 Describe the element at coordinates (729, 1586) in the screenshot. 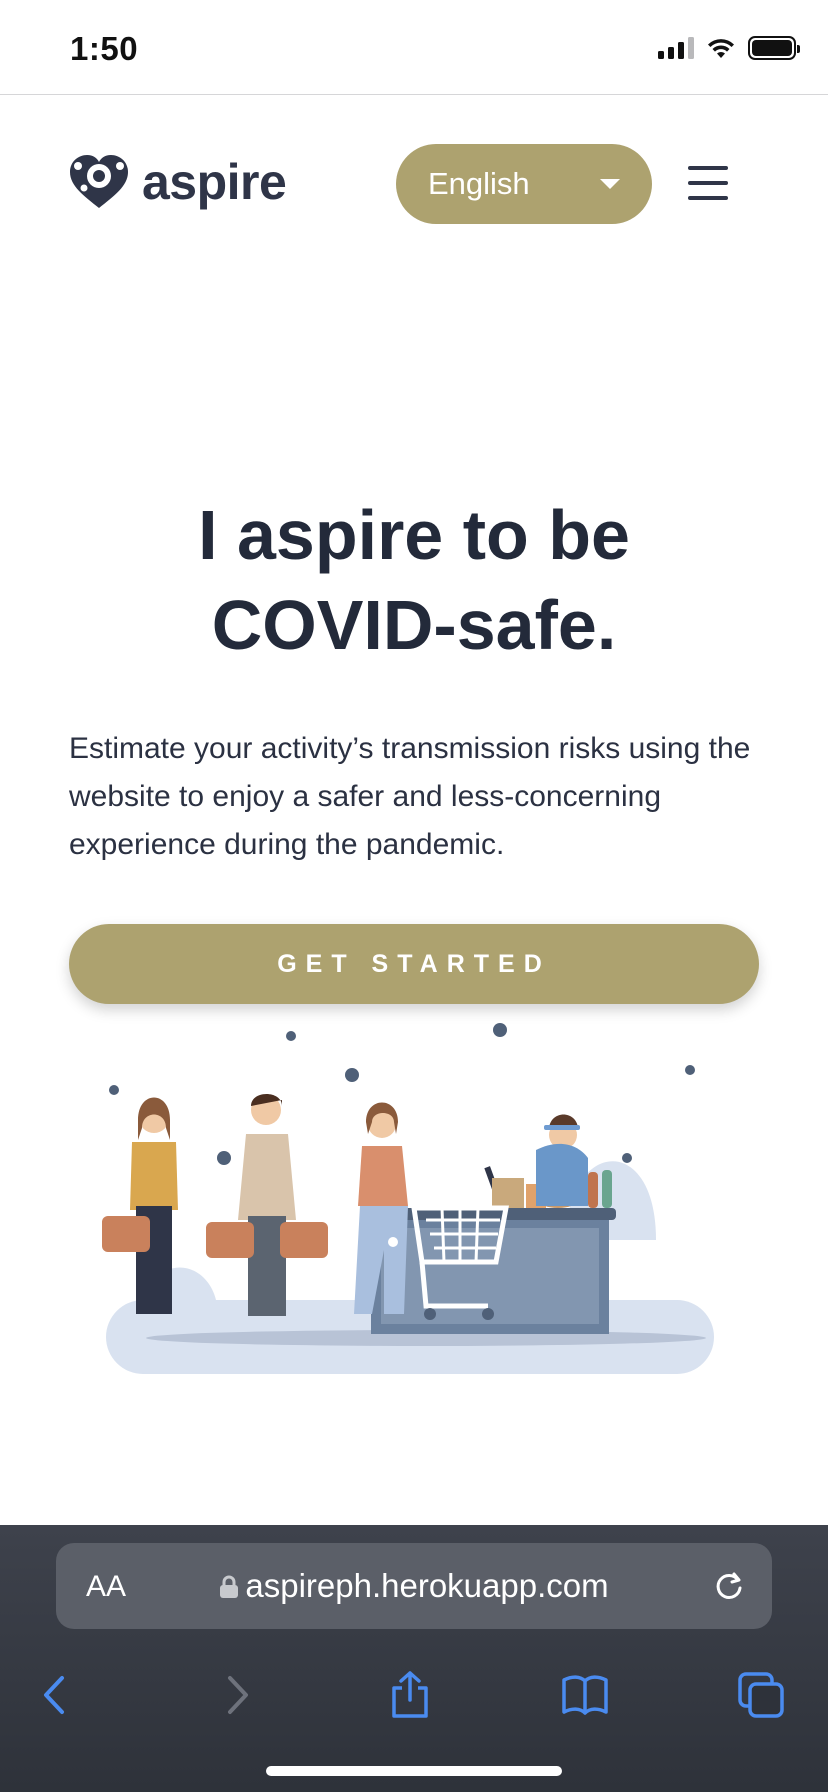

I see `reload-icon` at that location.